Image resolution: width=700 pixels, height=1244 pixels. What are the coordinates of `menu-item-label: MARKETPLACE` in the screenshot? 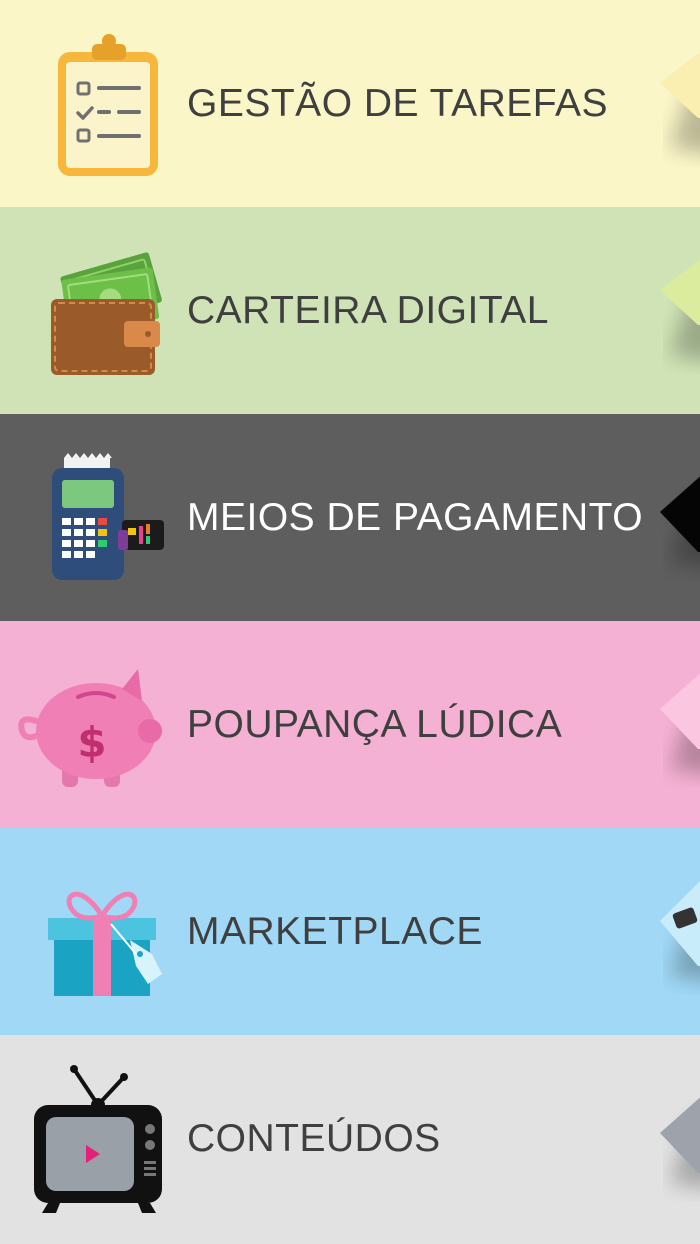 It's located at (335, 931).